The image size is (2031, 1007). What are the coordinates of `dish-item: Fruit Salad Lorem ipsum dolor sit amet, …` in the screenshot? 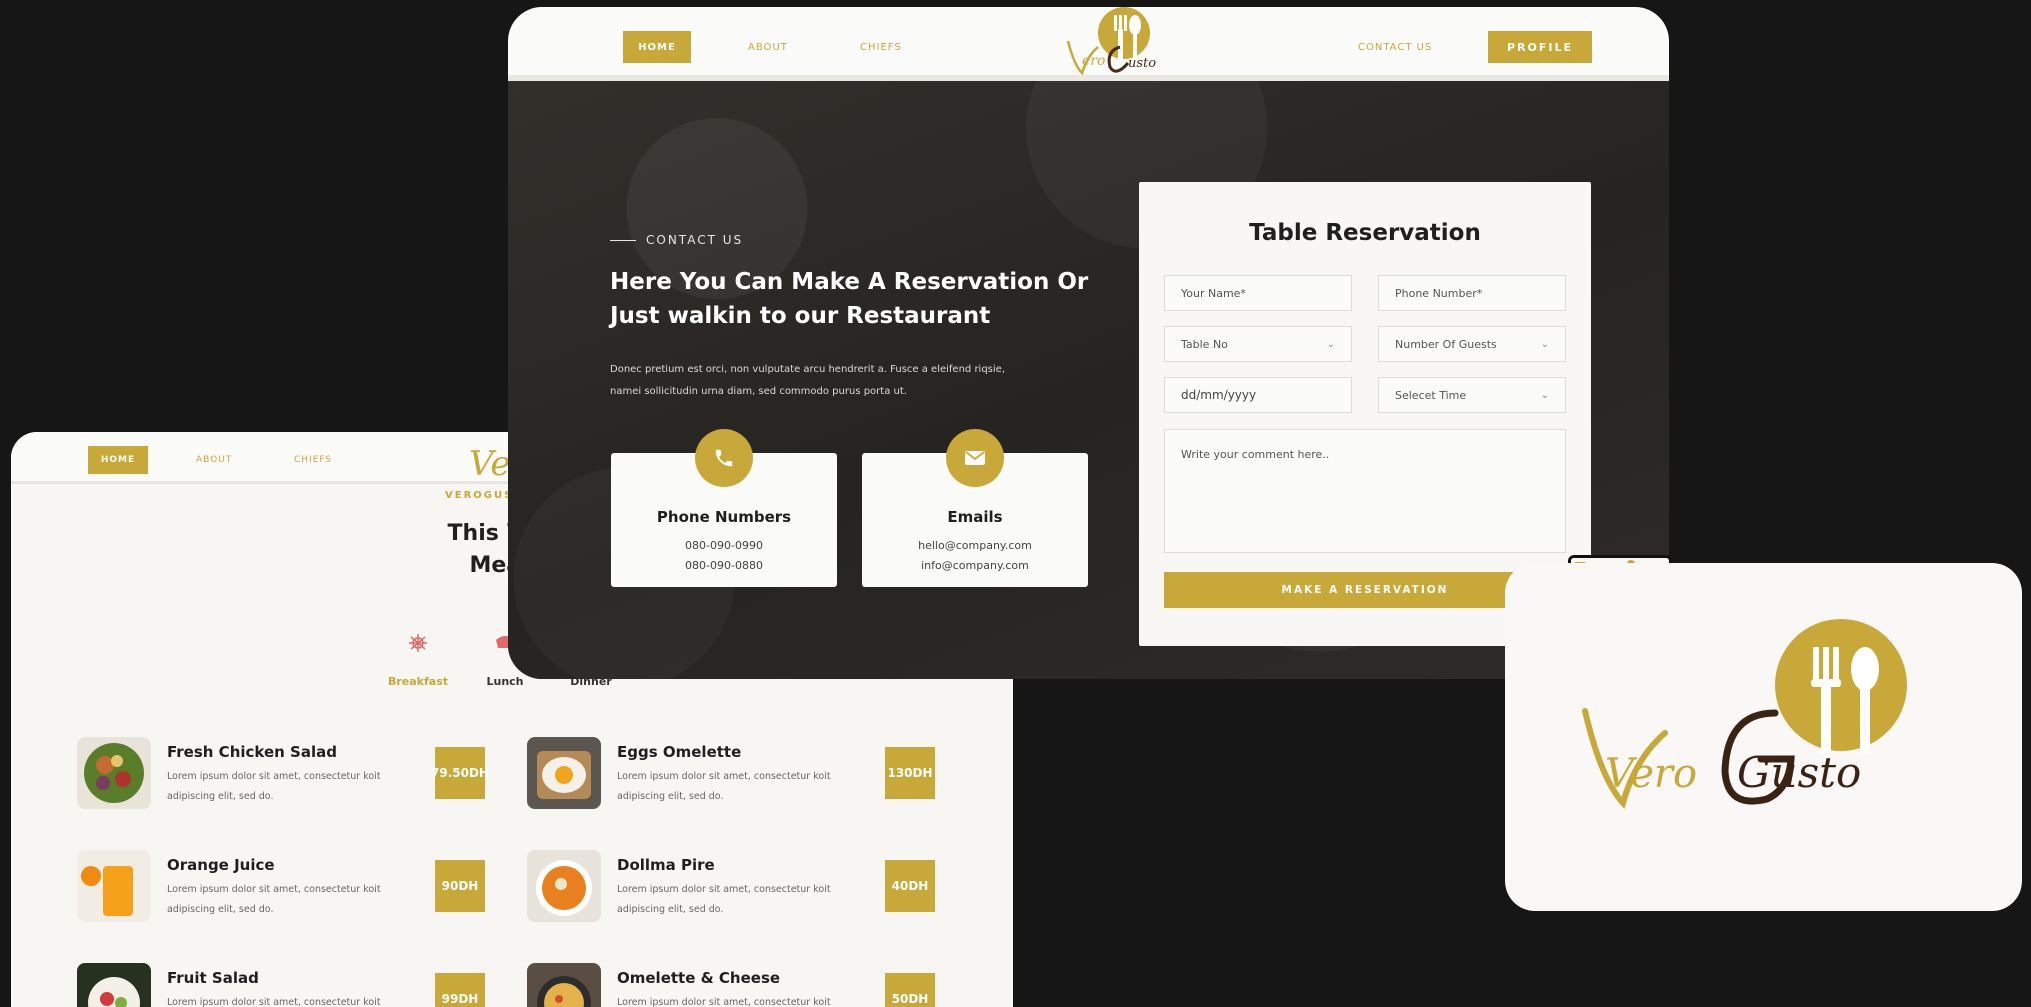 It's located at (292, 985).